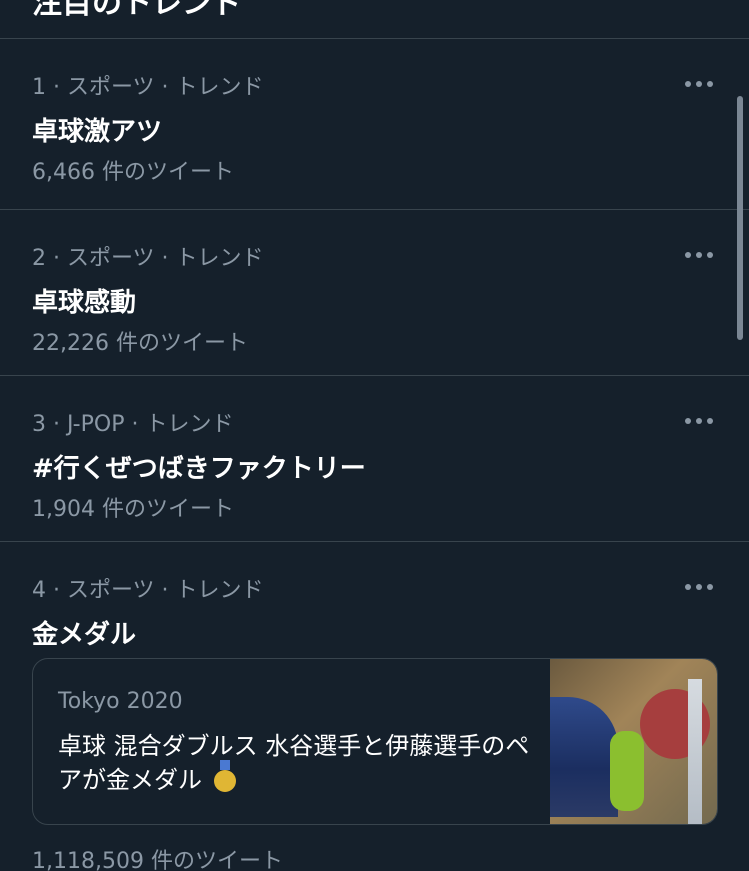 Image resolution: width=749 pixels, height=871 pixels. Describe the element at coordinates (84, 632) in the screenshot. I see `trend-title: 金メダル` at that location.